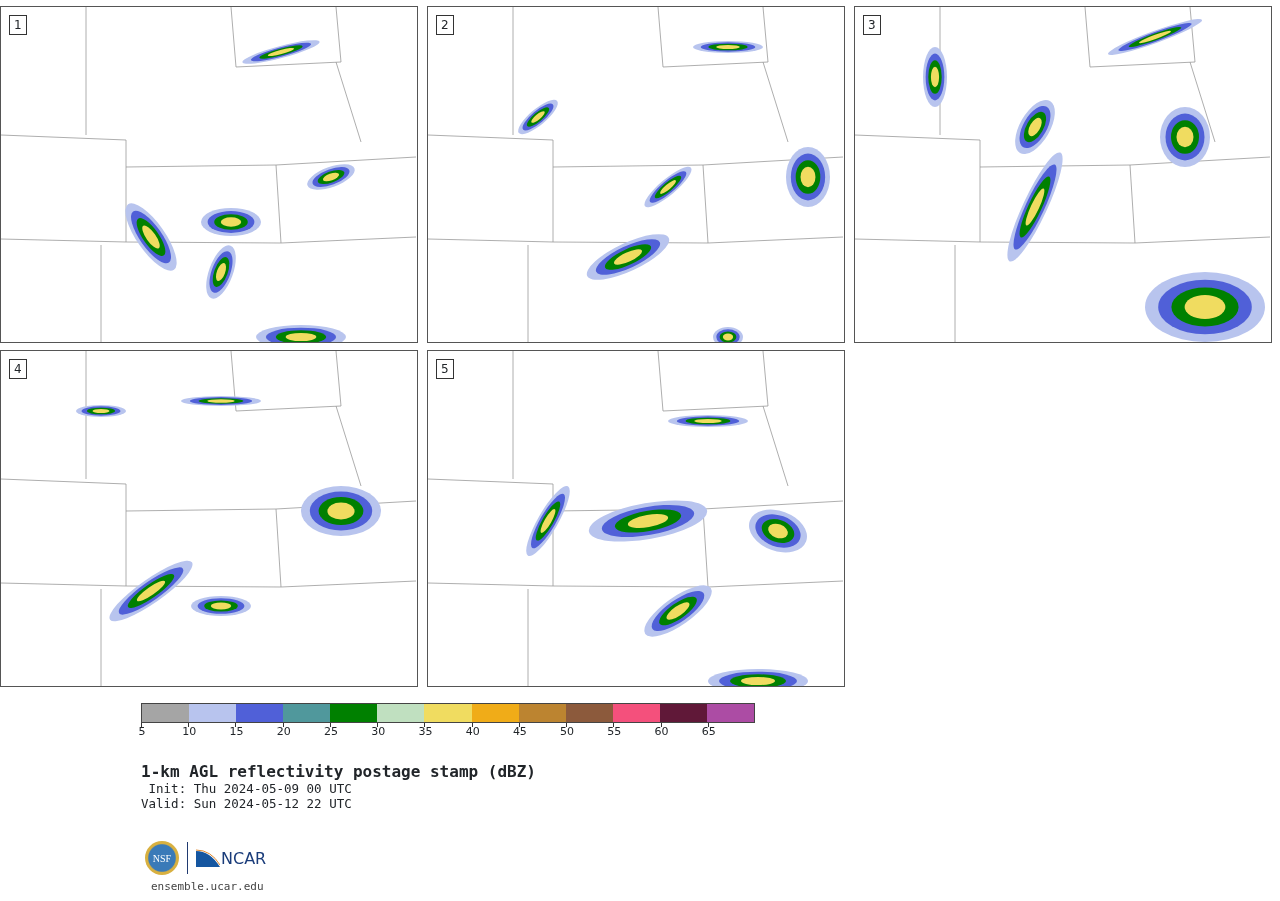  What do you see at coordinates (339, 772) in the screenshot?
I see `chart-title: 1-km AGL reflectivity postage stamp (dBZ)` at bounding box center [339, 772].